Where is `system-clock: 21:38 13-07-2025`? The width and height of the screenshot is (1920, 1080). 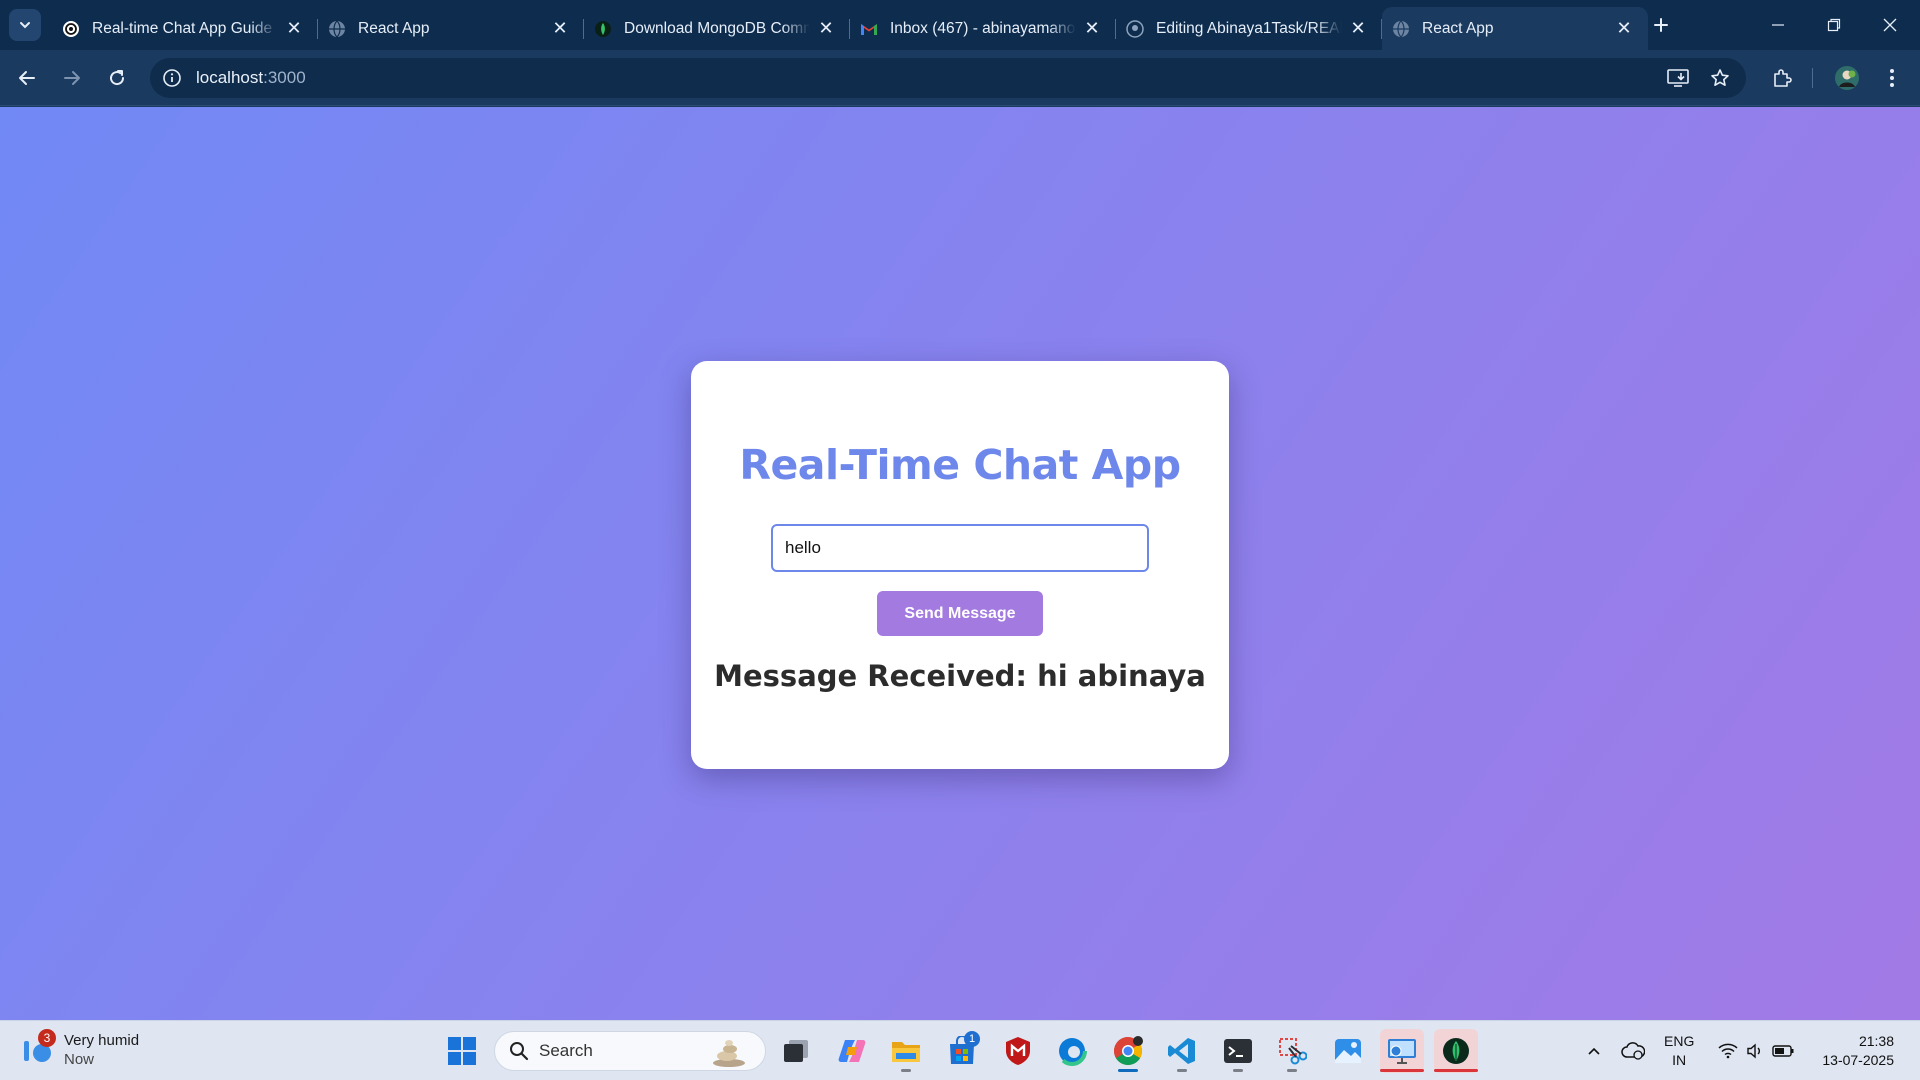
system-clock: 21:38 13-07-2025 is located at coordinates (1858, 1051).